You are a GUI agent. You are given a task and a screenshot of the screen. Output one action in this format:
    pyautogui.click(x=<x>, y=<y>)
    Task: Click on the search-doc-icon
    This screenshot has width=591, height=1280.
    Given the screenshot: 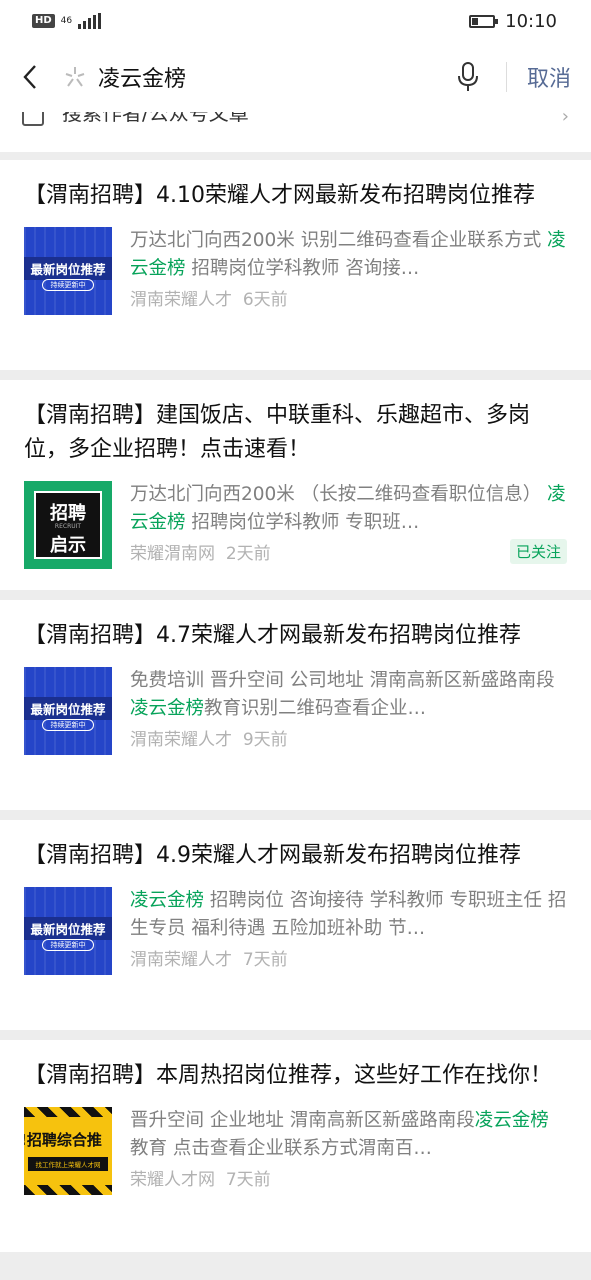 What is the action you would take?
    pyautogui.click(x=33, y=119)
    